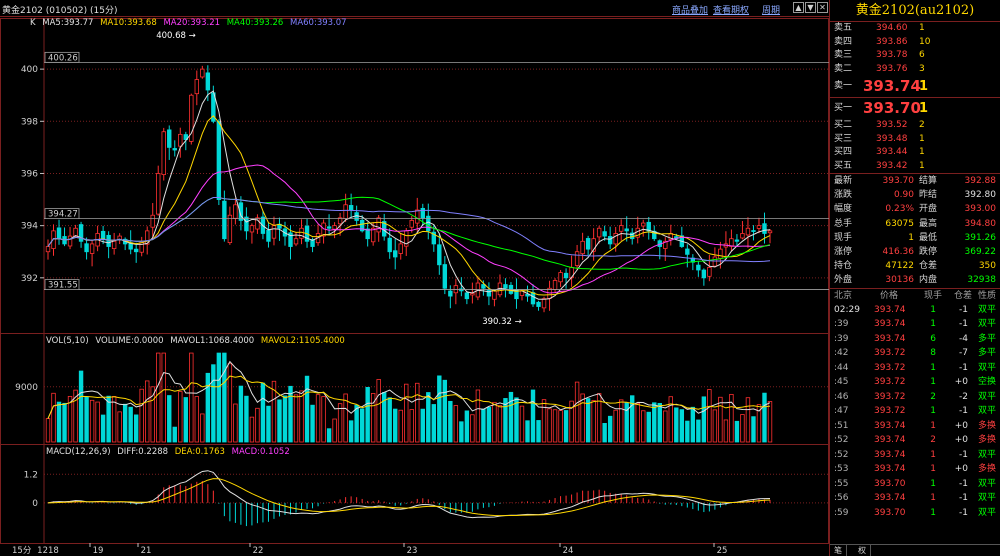 The image size is (1000, 556). What do you see at coordinates (915, 484) in the screenshot?
I see `tick-row: :55 393.70 1 -1 双平` at bounding box center [915, 484].